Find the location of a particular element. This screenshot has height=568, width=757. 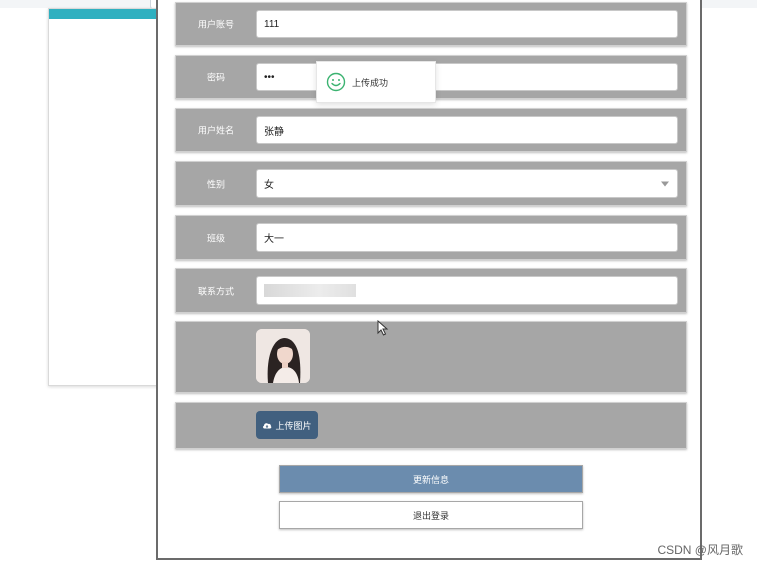

toast-message: 上传成功 is located at coordinates (370, 82).